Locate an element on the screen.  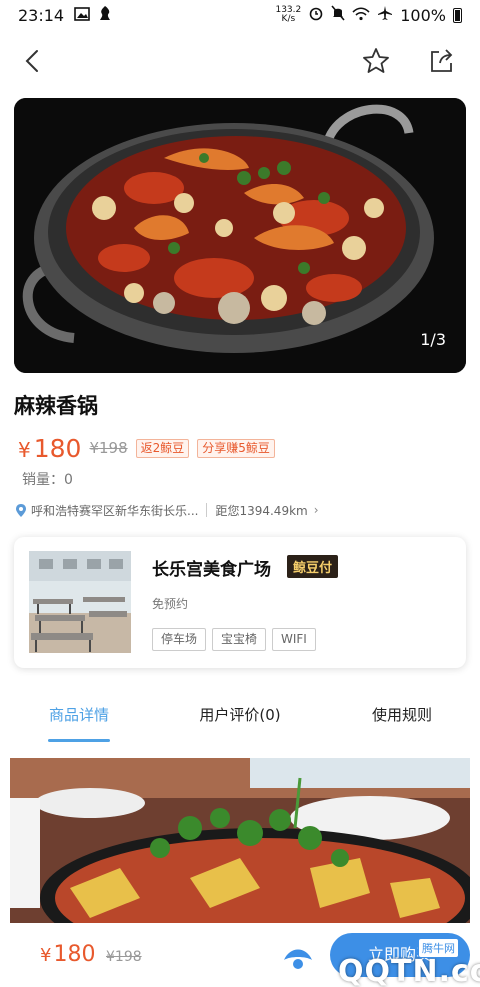
notification-icon is located at coordinates (105, 15).